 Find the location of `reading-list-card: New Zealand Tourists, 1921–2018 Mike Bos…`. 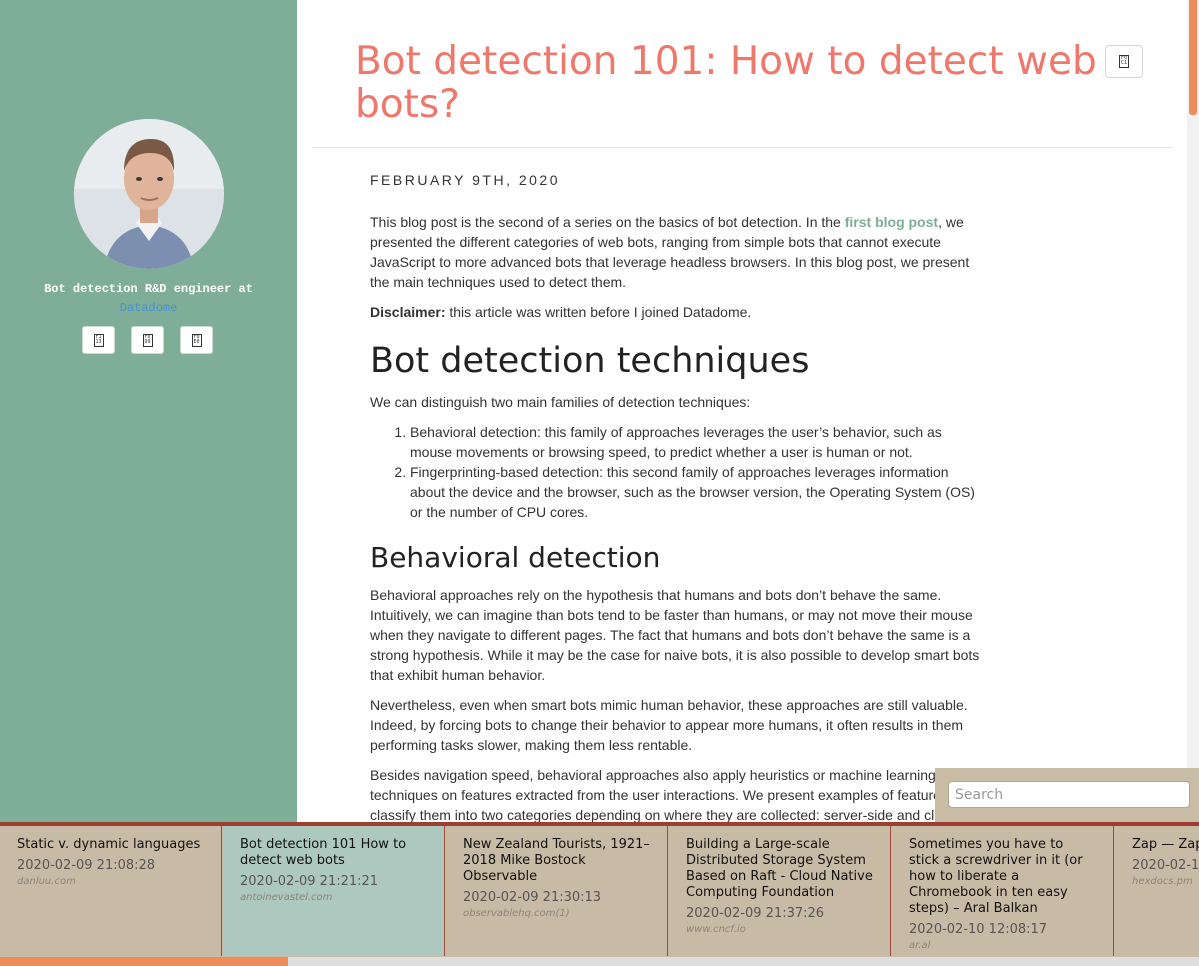

reading-list-card: New Zealand Tourists, 1921–2018 Mike Bos… is located at coordinates (557, 891).